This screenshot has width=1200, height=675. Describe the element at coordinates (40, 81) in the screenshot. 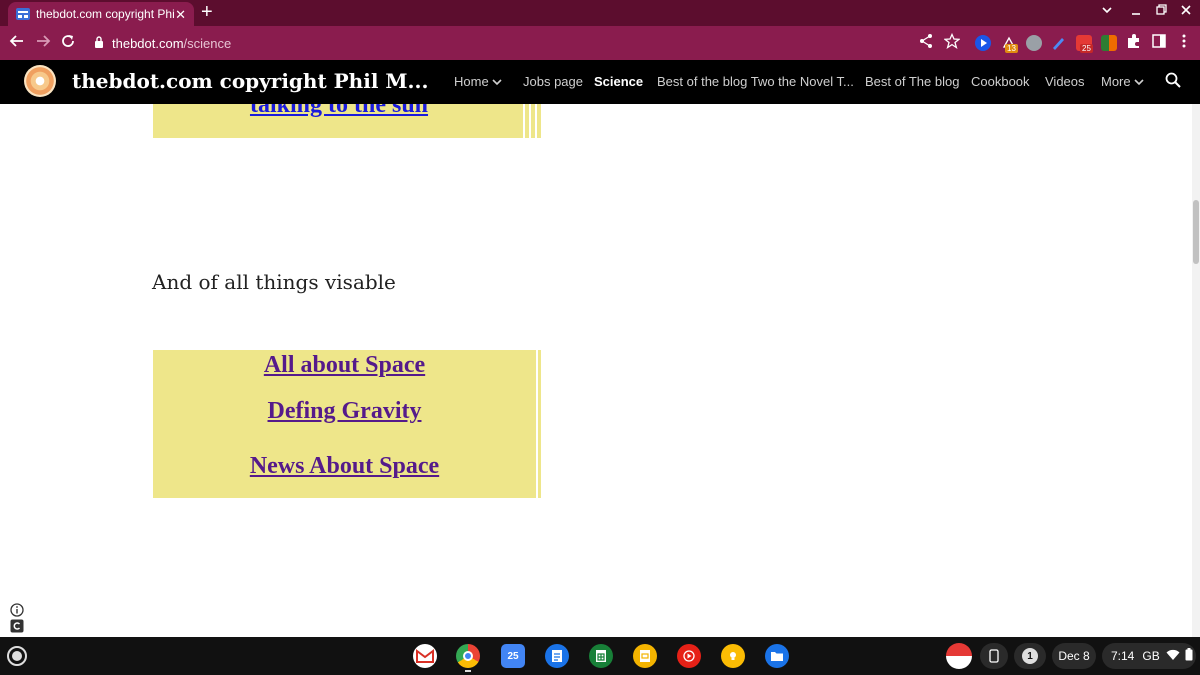

I see `site-logo` at that location.